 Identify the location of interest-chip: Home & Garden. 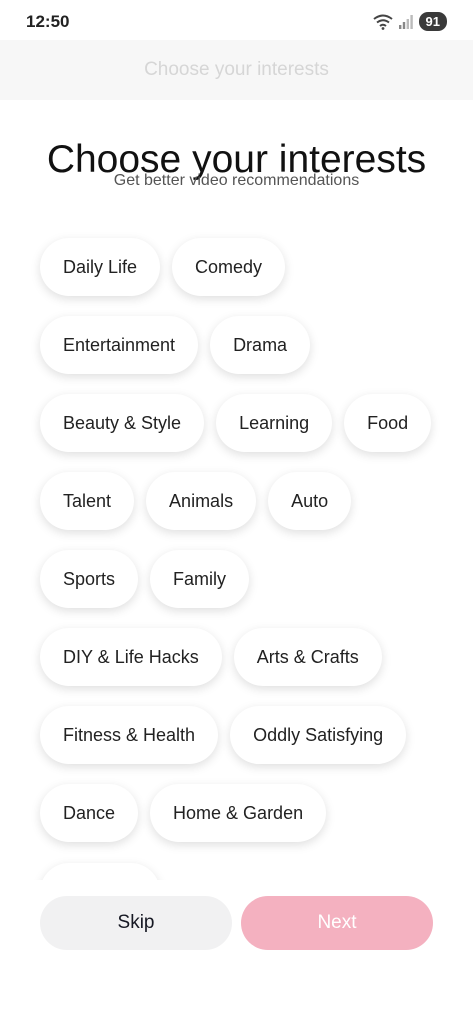
(238, 813).